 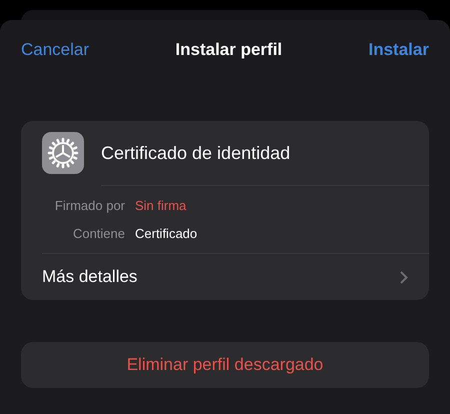 I want to click on detail-label: Firmado por, so click(x=89, y=206).